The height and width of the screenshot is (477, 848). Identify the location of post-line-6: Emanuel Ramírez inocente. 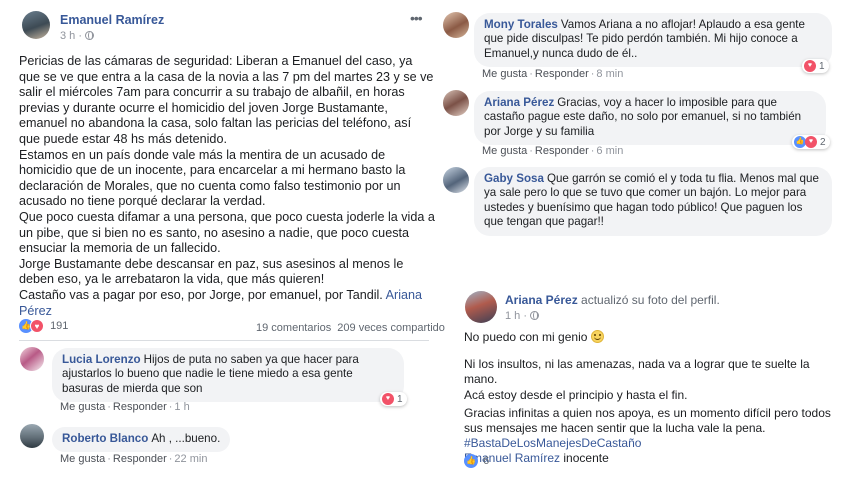
(654, 458).